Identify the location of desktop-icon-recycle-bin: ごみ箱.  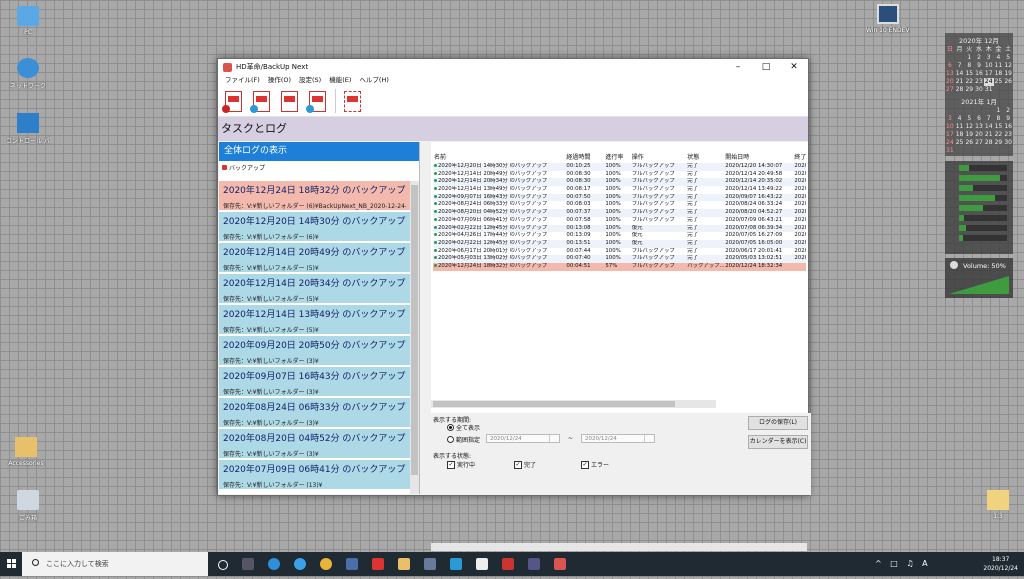
(28, 506).